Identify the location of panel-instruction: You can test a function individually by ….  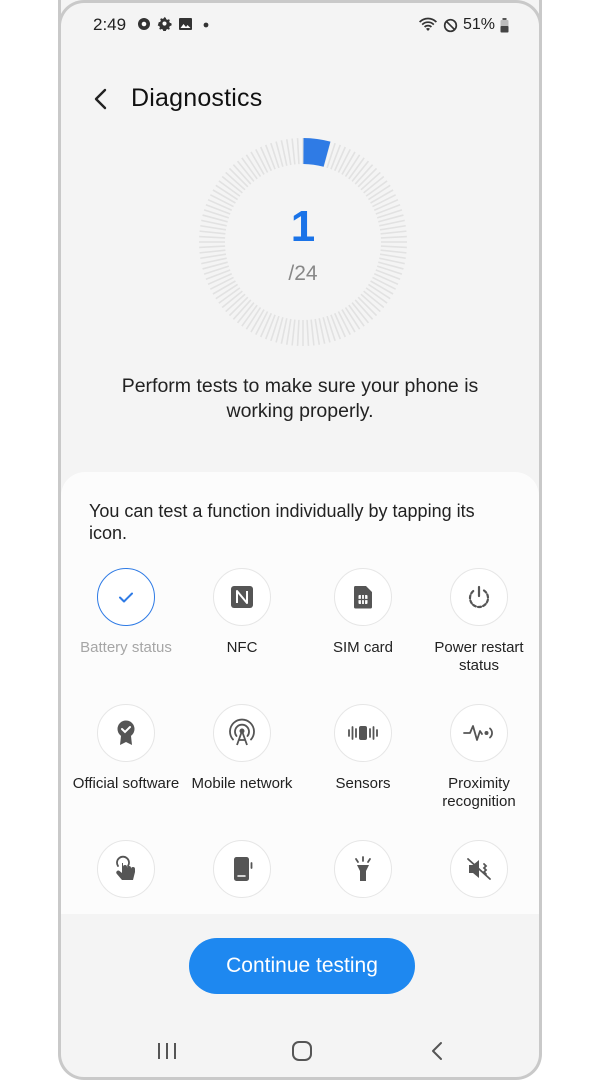
(282, 522).